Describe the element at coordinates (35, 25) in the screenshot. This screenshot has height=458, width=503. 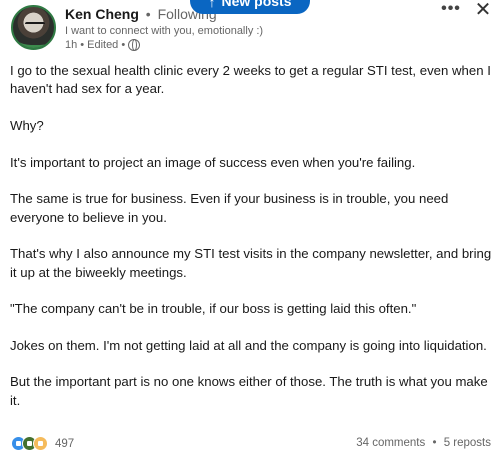
I see `avatar-glasses` at that location.